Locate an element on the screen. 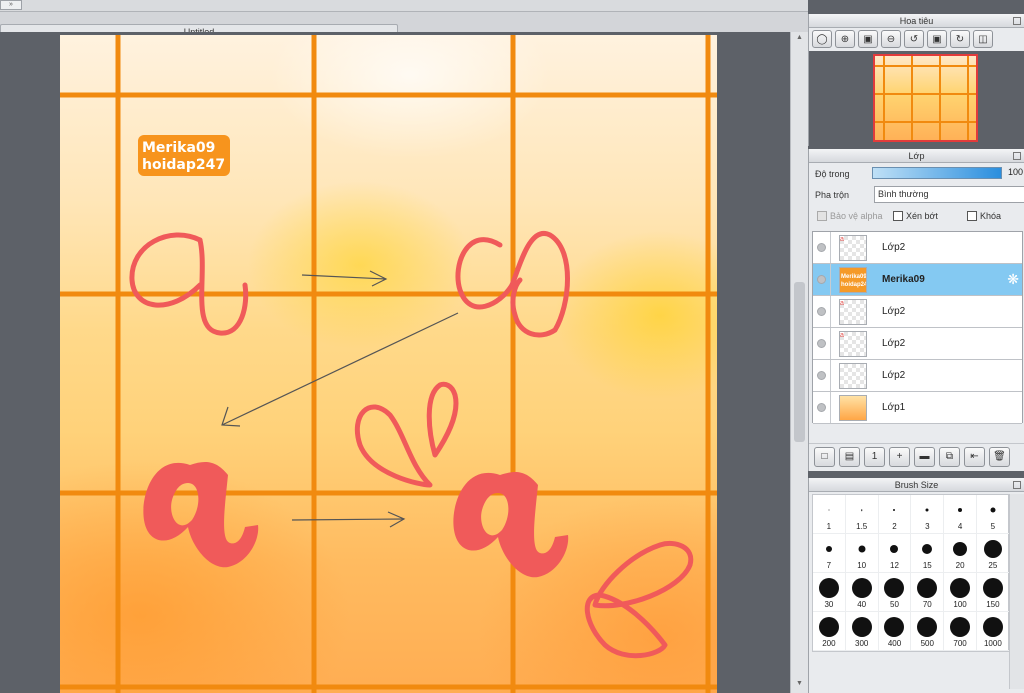  lock-checkbox: Khóa is located at coordinates (984, 216).